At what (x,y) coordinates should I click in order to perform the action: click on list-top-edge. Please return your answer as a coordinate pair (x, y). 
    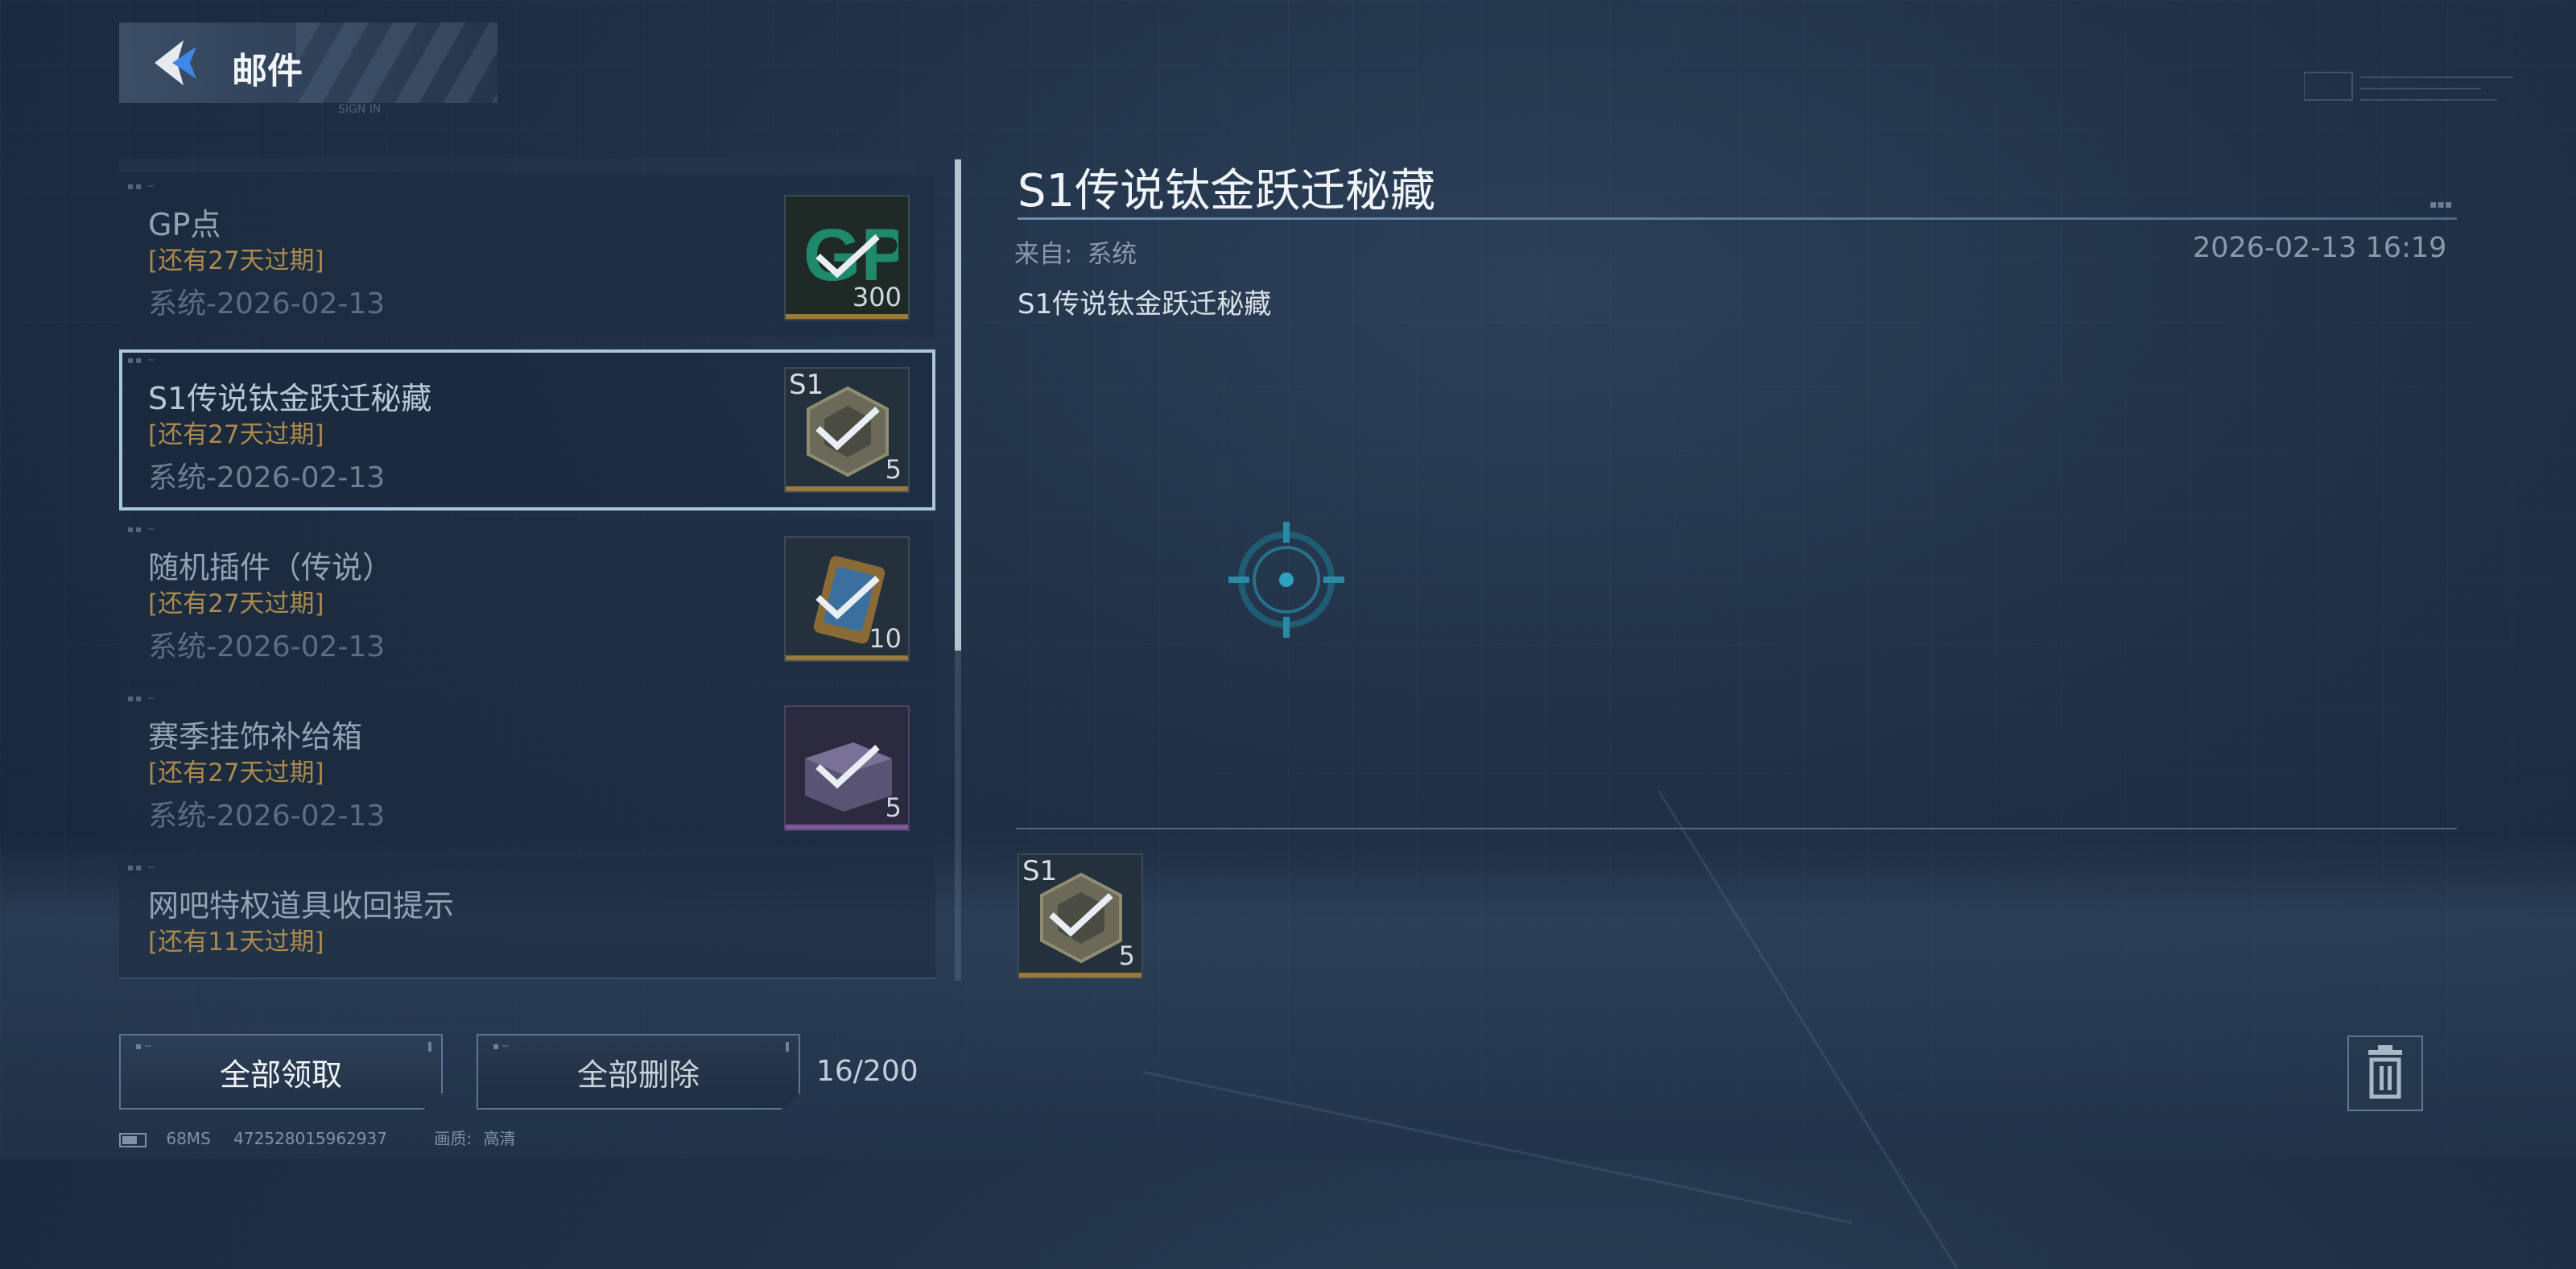
    Looking at the image, I should click on (517, 165).